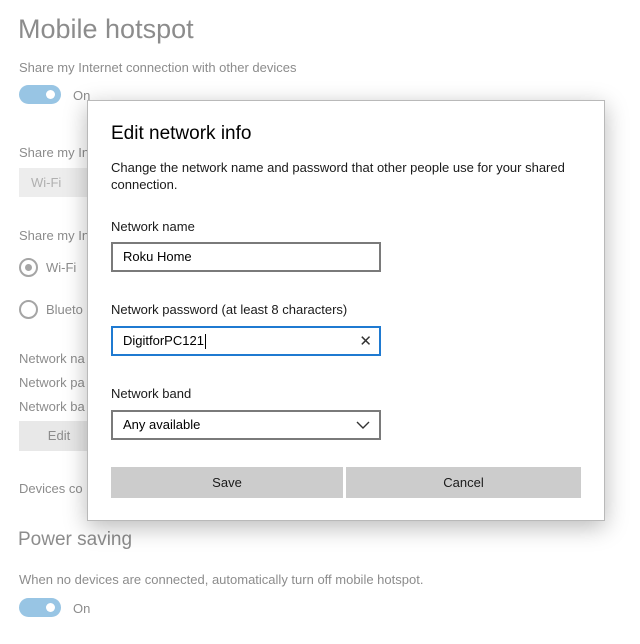 This screenshot has width=640, height=644. Describe the element at coordinates (54, 235) in the screenshot. I see `share-over-label: Share my In` at that location.